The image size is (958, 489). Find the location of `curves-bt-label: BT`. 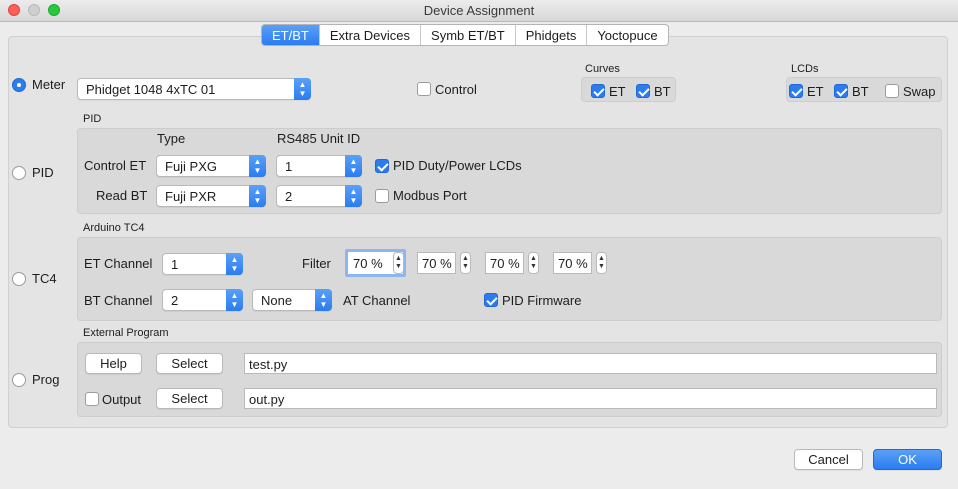

curves-bt-label: BT is located at coordinates (662, 91).